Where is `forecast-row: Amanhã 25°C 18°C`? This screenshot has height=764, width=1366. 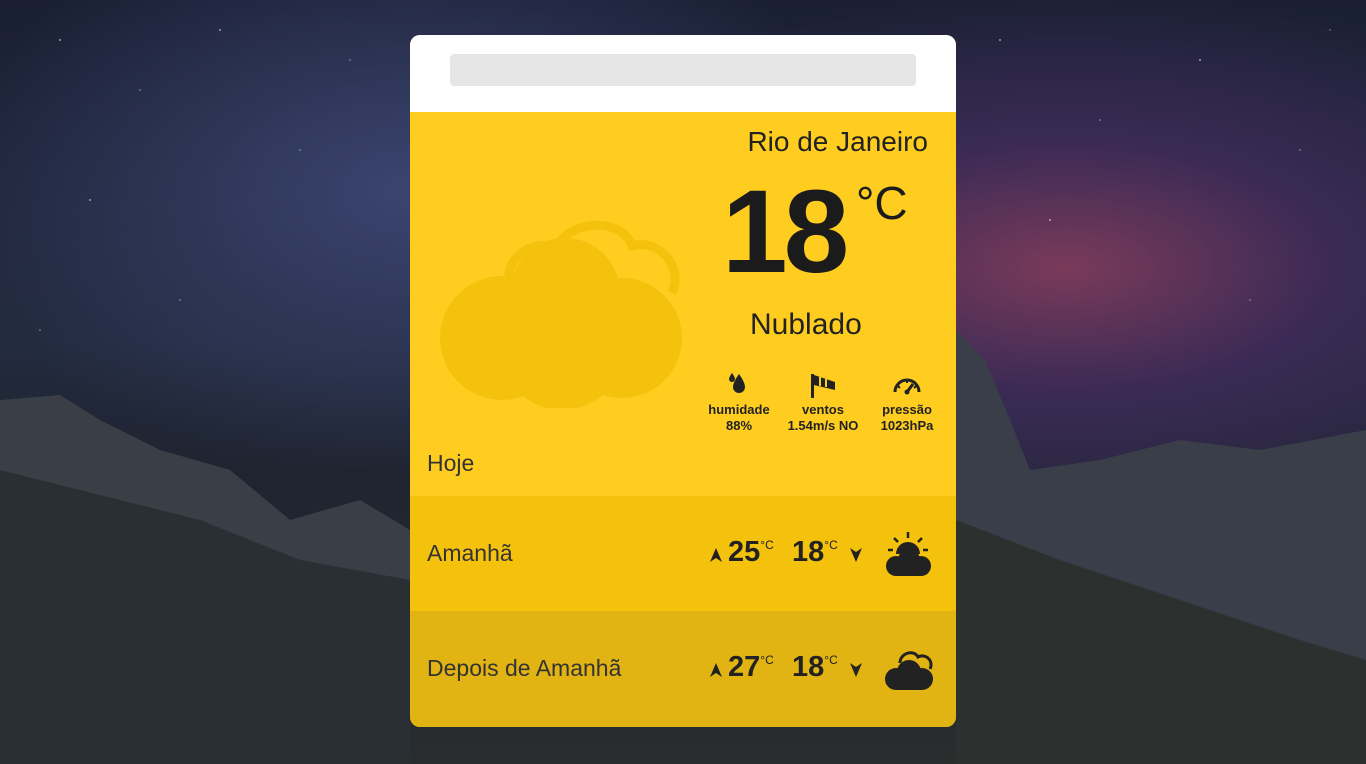
forecast-row: Amanhã 25°C 18°C is located at coordinates (683, 553).